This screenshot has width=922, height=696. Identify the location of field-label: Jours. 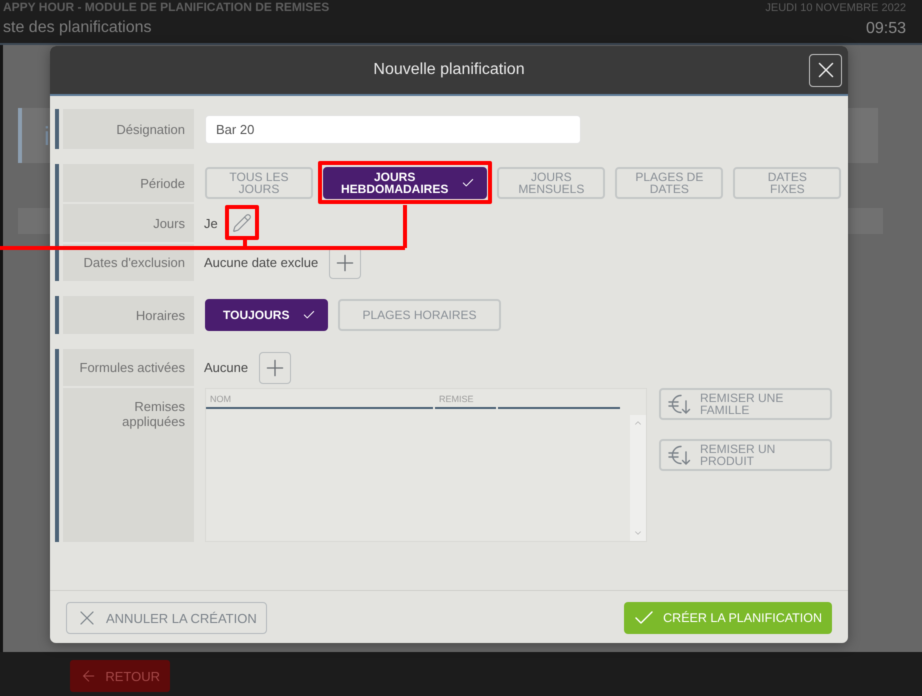
(169, 223).